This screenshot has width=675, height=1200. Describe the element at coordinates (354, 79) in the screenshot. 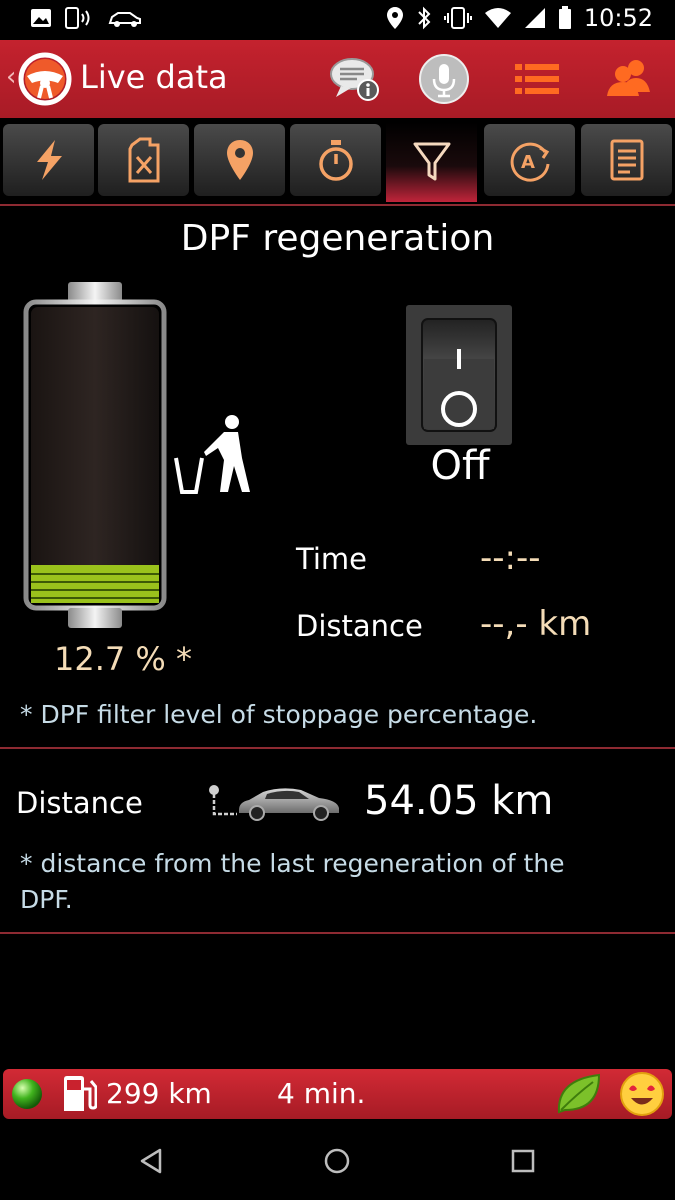

I see `chat-info-icon` at that location.